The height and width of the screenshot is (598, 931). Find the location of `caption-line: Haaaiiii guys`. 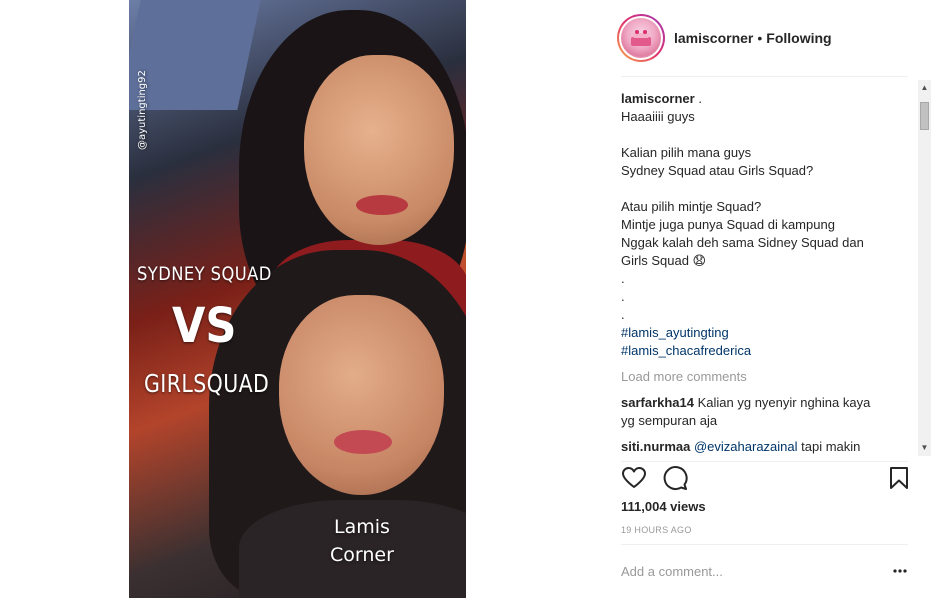

caption-line: Haaaiiii guys is located at coordinates (658, 116).